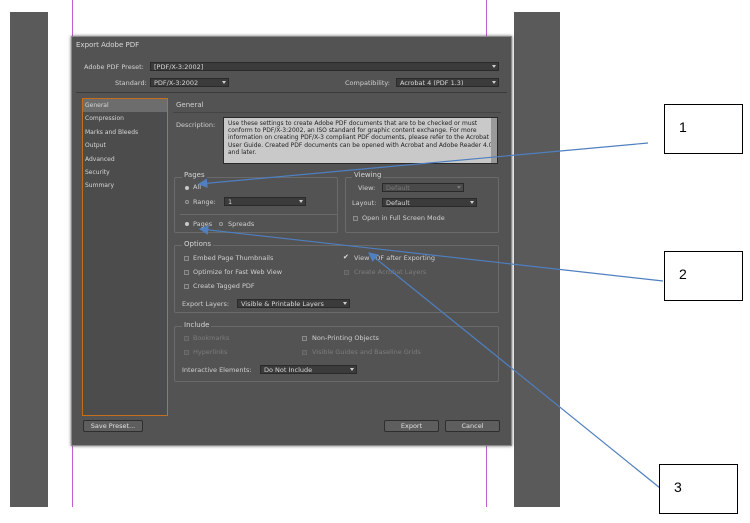 The image size is (750, 523). What do you see at coordinates (108, 45) in the screenshot?
I see `dialog-title: Export Adobe PDF` at bounding box center [108, 45].